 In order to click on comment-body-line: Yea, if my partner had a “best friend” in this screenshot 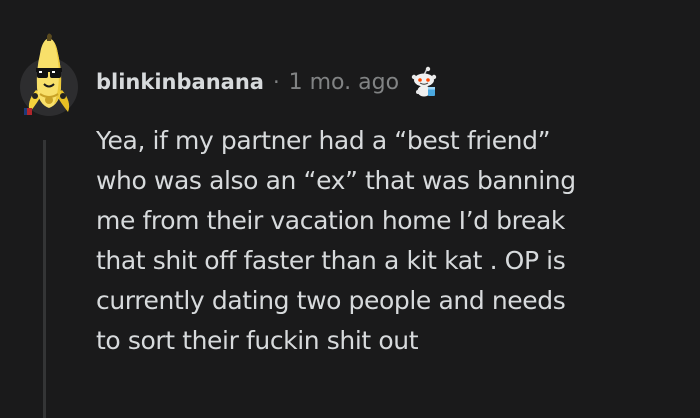, I will do `click(323, 140)`.